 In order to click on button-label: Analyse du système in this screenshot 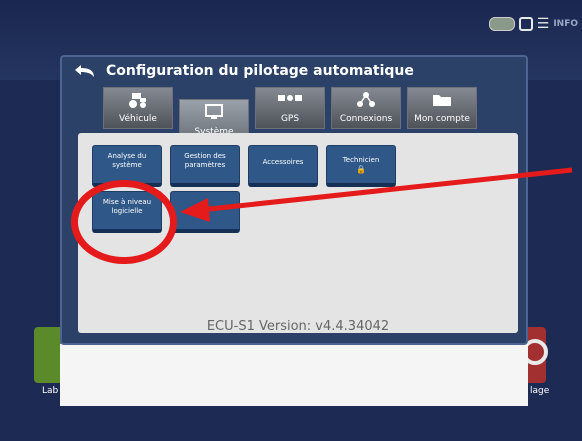, I will do `click(127, 160)`.